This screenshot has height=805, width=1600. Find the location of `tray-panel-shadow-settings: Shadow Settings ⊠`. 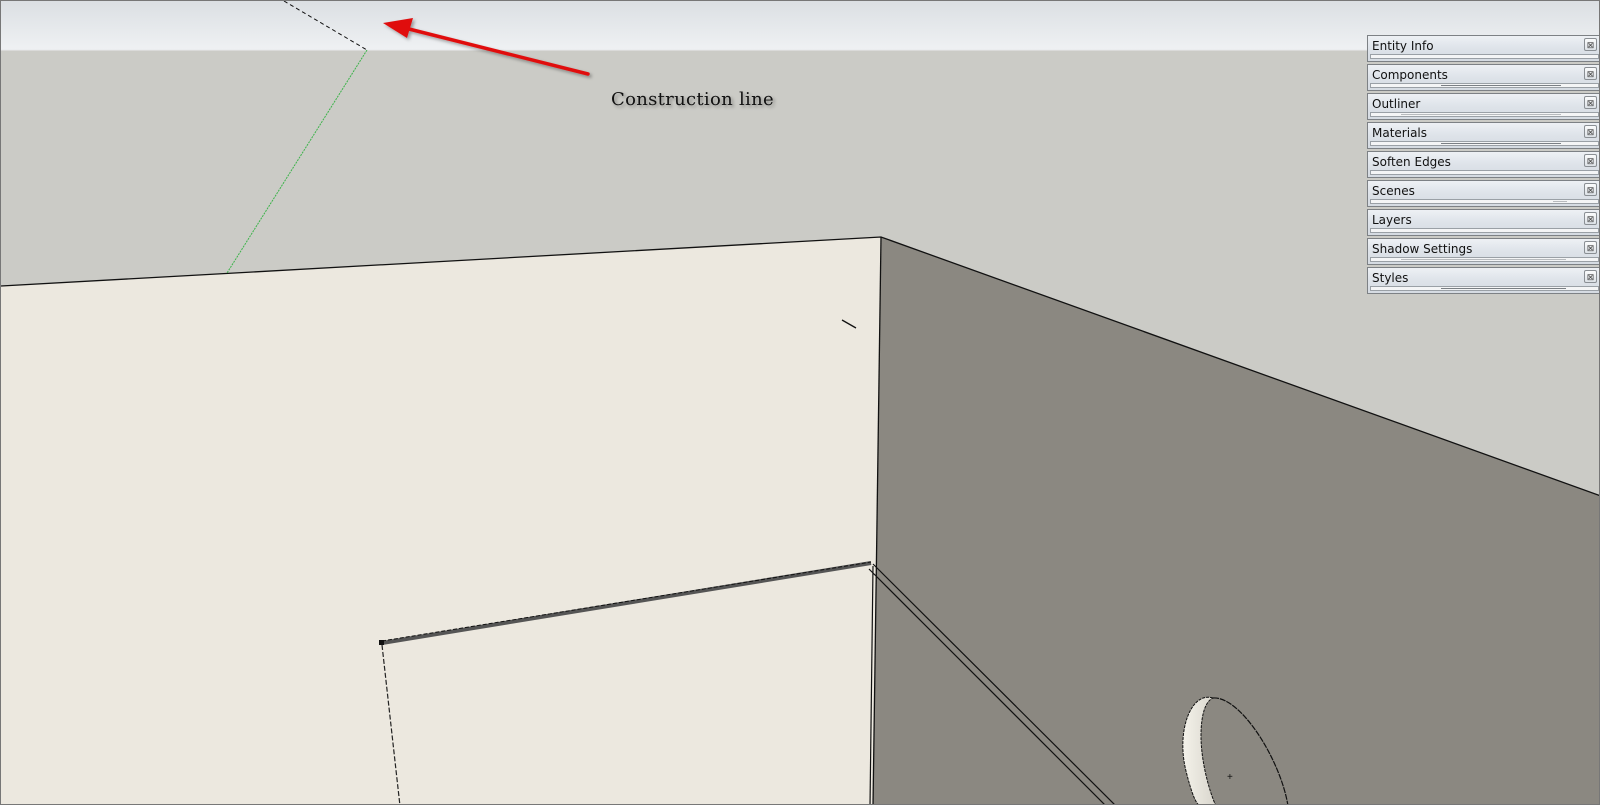

tray-panel-shadow-settings: Shadow Settings ⊠ is located at coordinates (1483, 251).